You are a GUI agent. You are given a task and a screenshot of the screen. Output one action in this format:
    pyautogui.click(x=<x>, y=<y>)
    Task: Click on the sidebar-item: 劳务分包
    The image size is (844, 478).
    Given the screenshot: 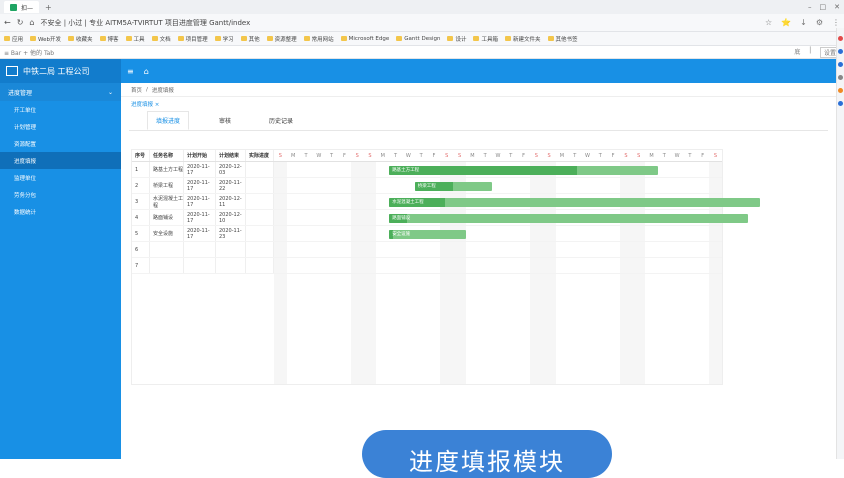 What is the action you would take?
    pyautogui.click(x=60, y=194)
    